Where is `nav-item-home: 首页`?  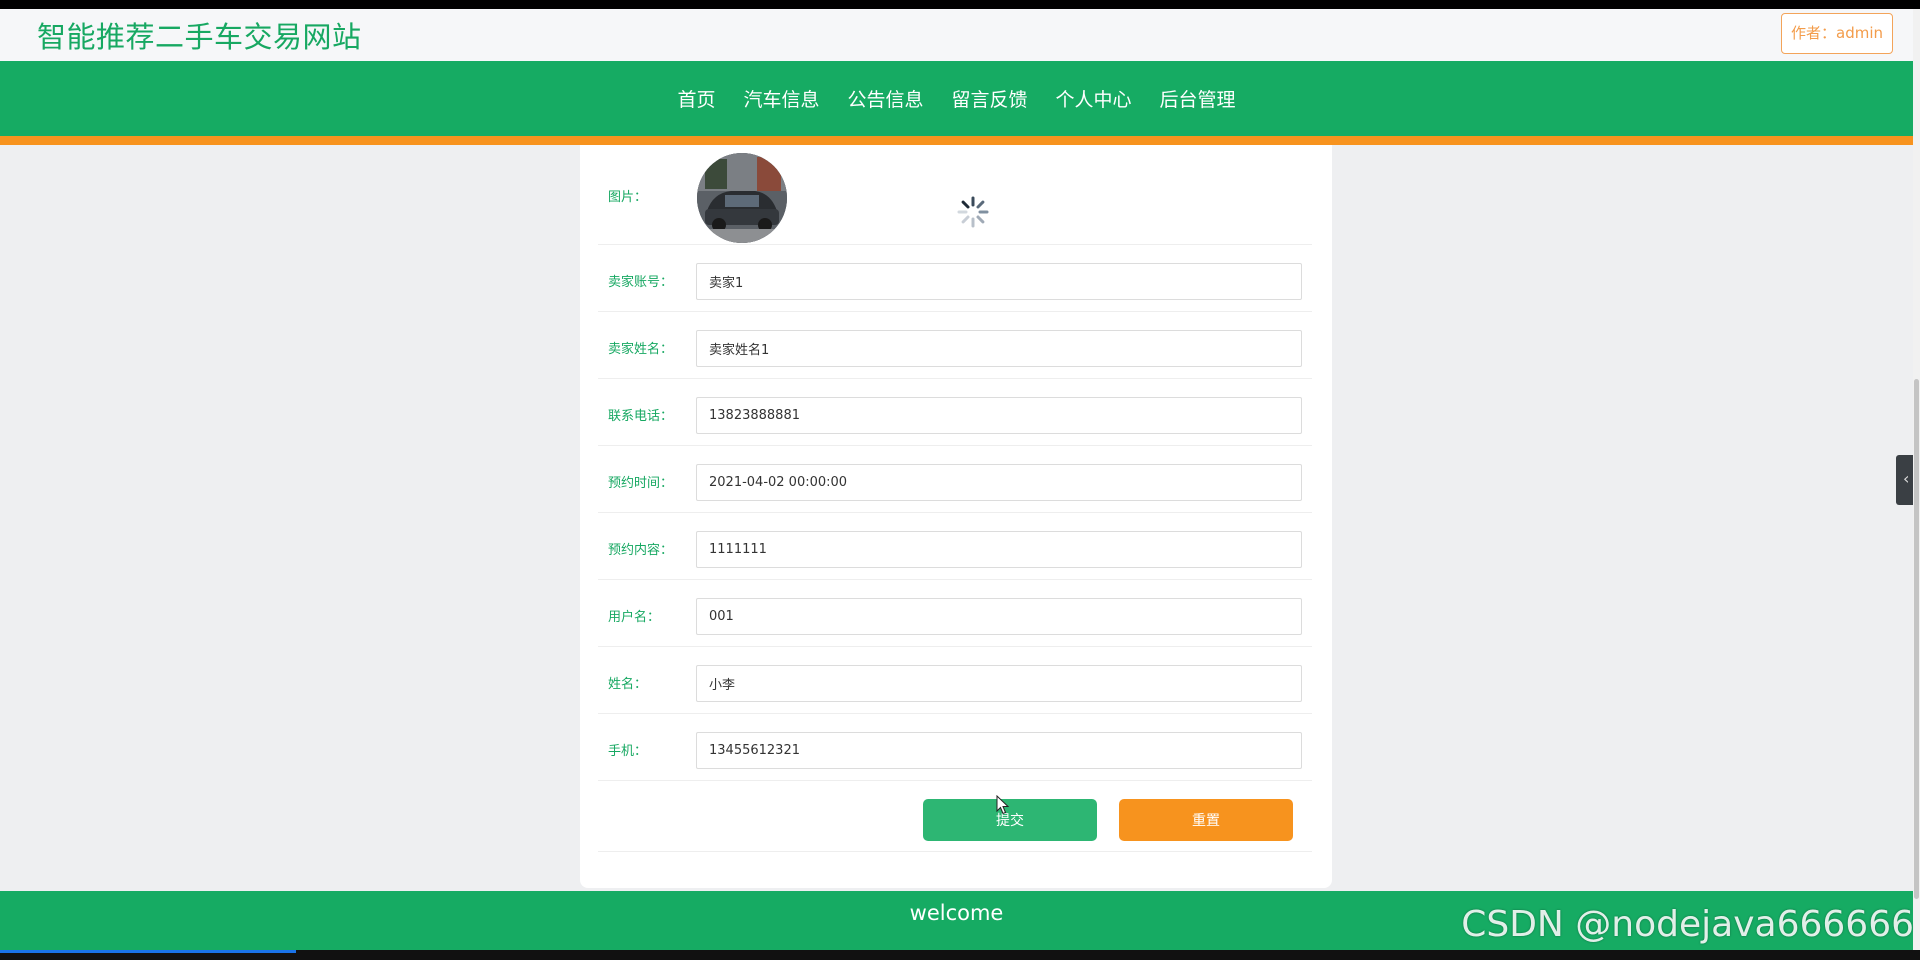
nav-item-home: 首页 is located at coordinates (696, 98).